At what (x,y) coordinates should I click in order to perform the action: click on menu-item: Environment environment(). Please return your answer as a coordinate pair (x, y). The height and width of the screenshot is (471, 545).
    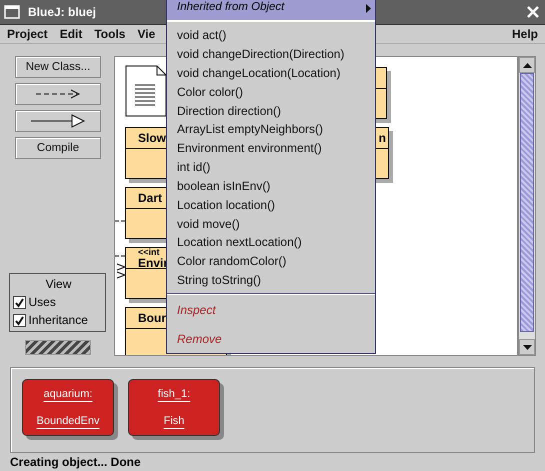
    Looking at the image, I should click on (271, 148).